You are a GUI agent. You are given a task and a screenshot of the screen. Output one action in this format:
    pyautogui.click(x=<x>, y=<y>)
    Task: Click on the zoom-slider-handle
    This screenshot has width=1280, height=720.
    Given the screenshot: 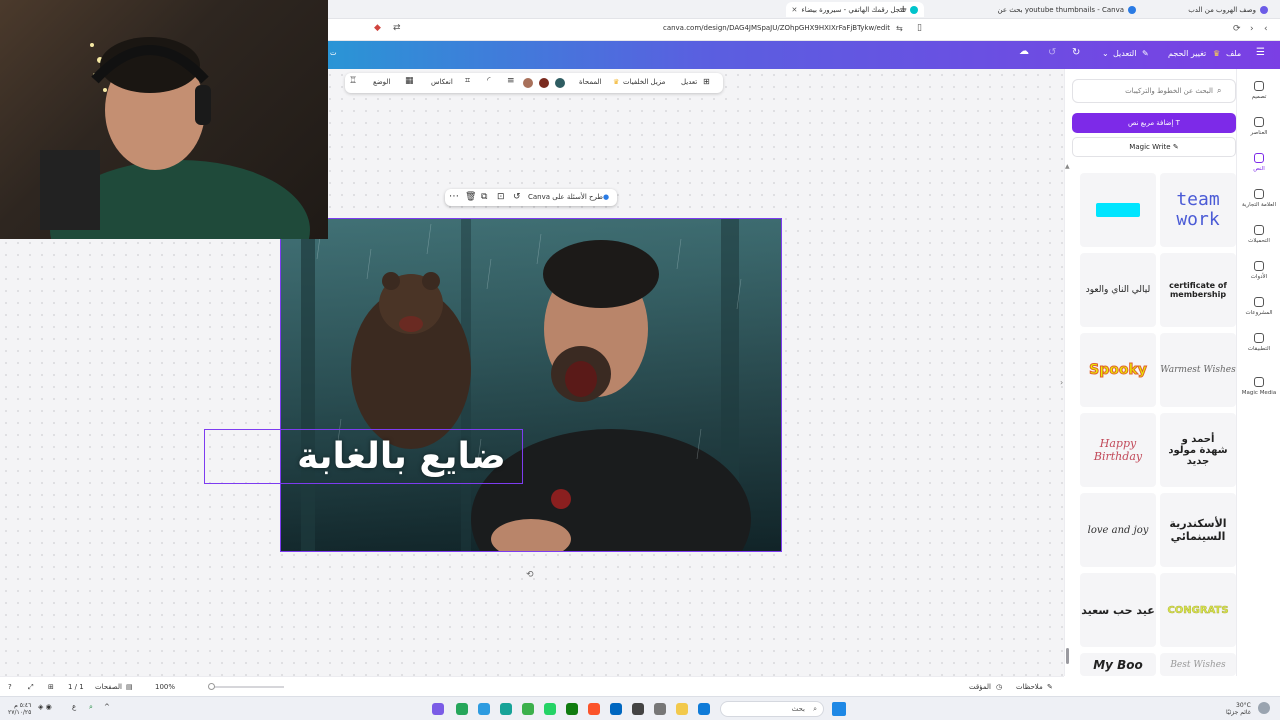 What is the action you would take?
    pyautogui.click(x=211, y=686)
    